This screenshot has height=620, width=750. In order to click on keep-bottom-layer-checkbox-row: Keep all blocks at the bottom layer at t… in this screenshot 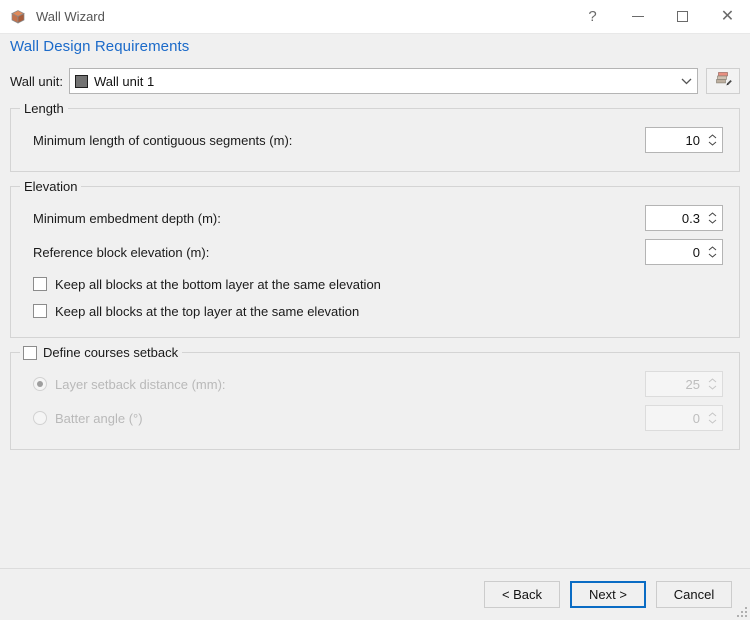, I will do `click(381, 284)`.